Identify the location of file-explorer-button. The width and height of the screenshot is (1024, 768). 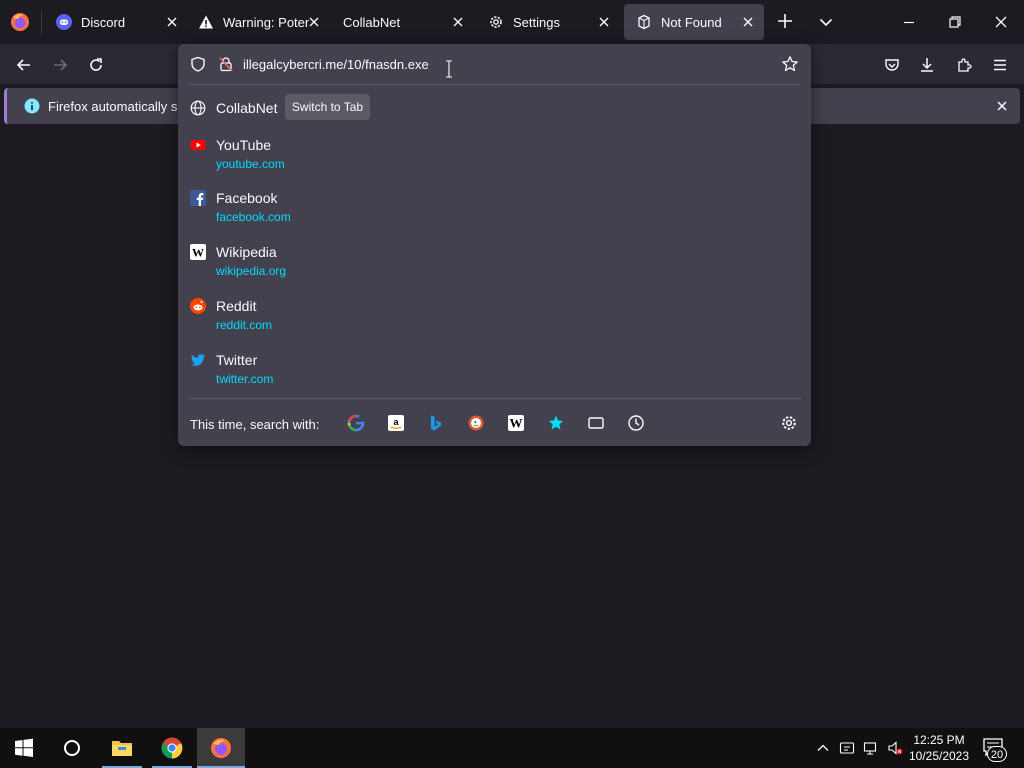
(122, 748).